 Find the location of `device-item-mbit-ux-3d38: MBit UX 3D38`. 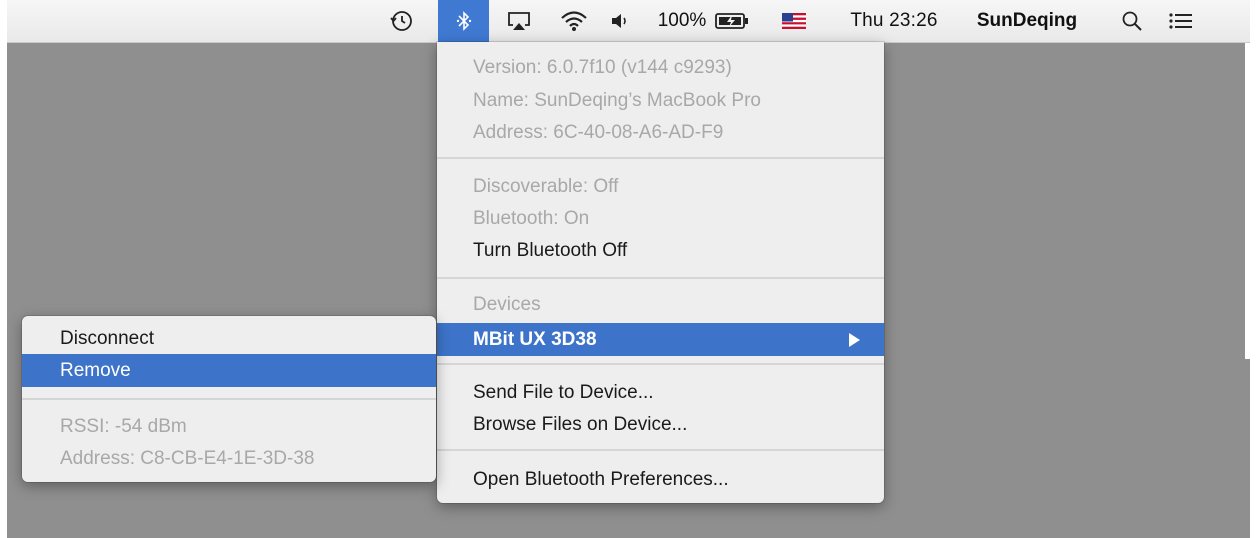

device-item-mbit-ux-3d38: MBit UX 3D38 is located at coordinates (660, 339).